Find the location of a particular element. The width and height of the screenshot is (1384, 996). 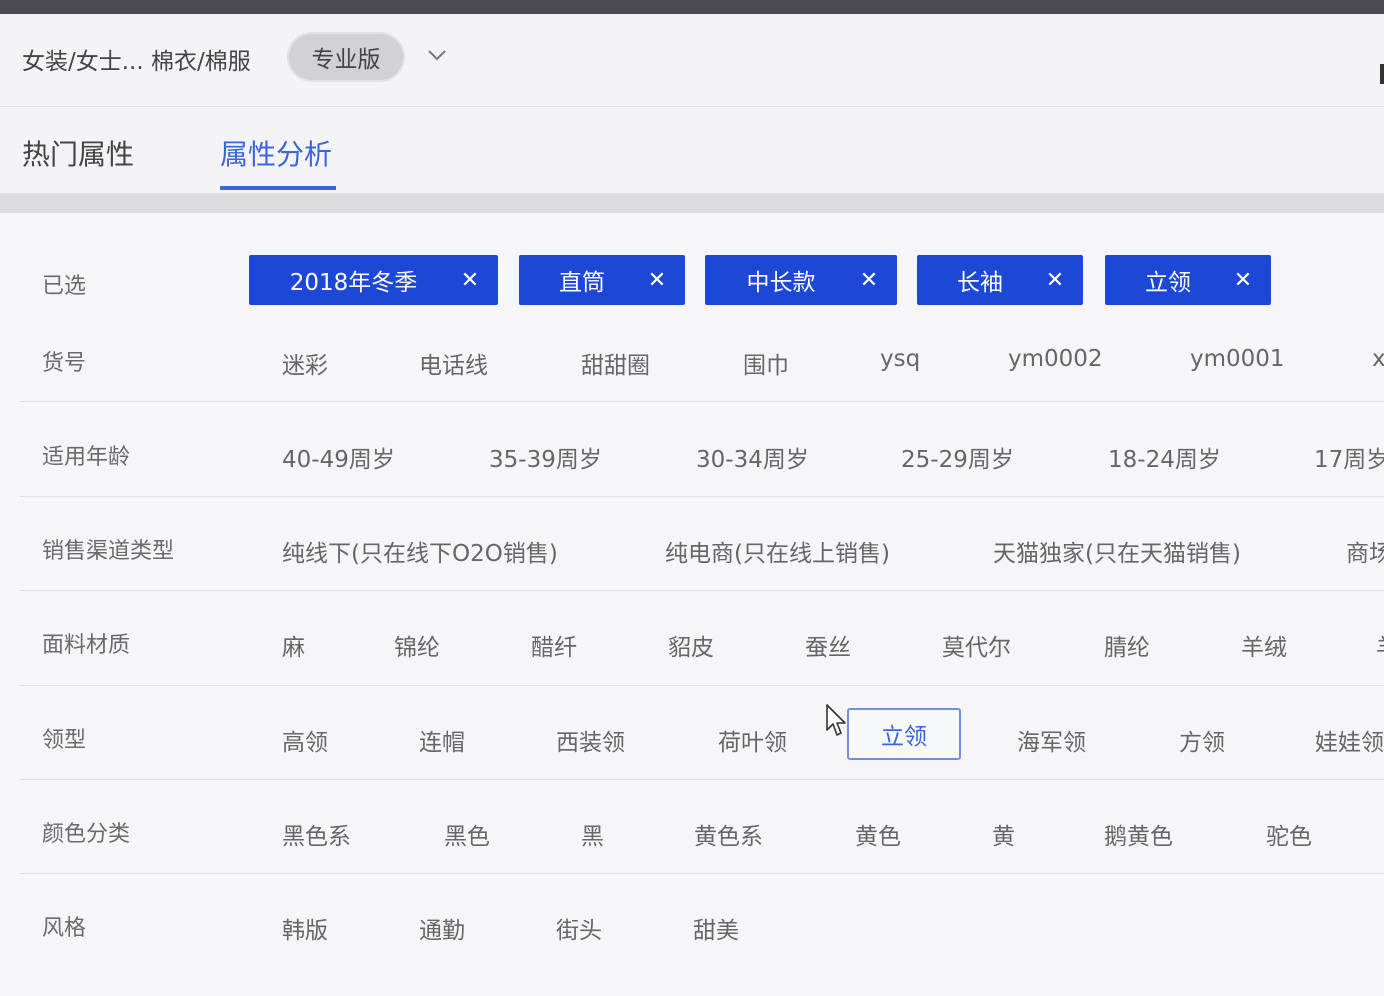

option-item: 黑色系 is located at coordinates (316, 834).